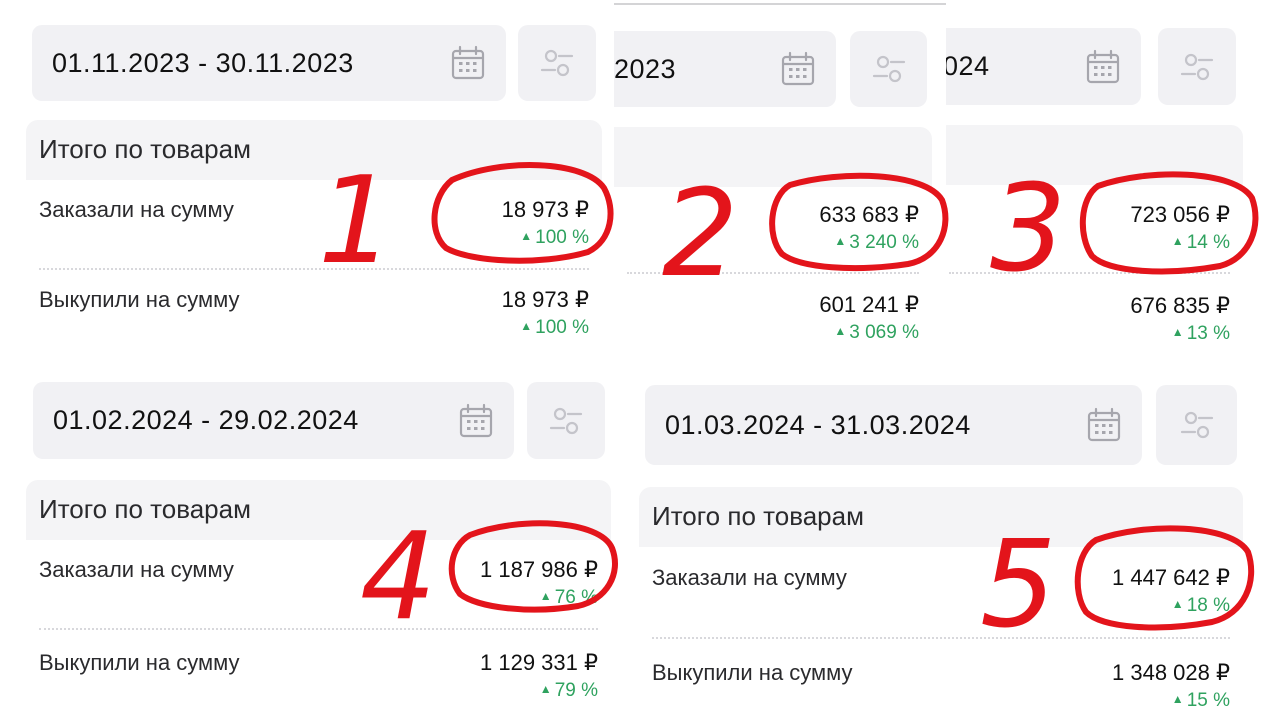 This screenshot has width=1280, height=720. What do you see at coordinates (545, 299) in the screenshot?
I see `bought-value: 18 973 ₽` at bounding box center [545, 299].